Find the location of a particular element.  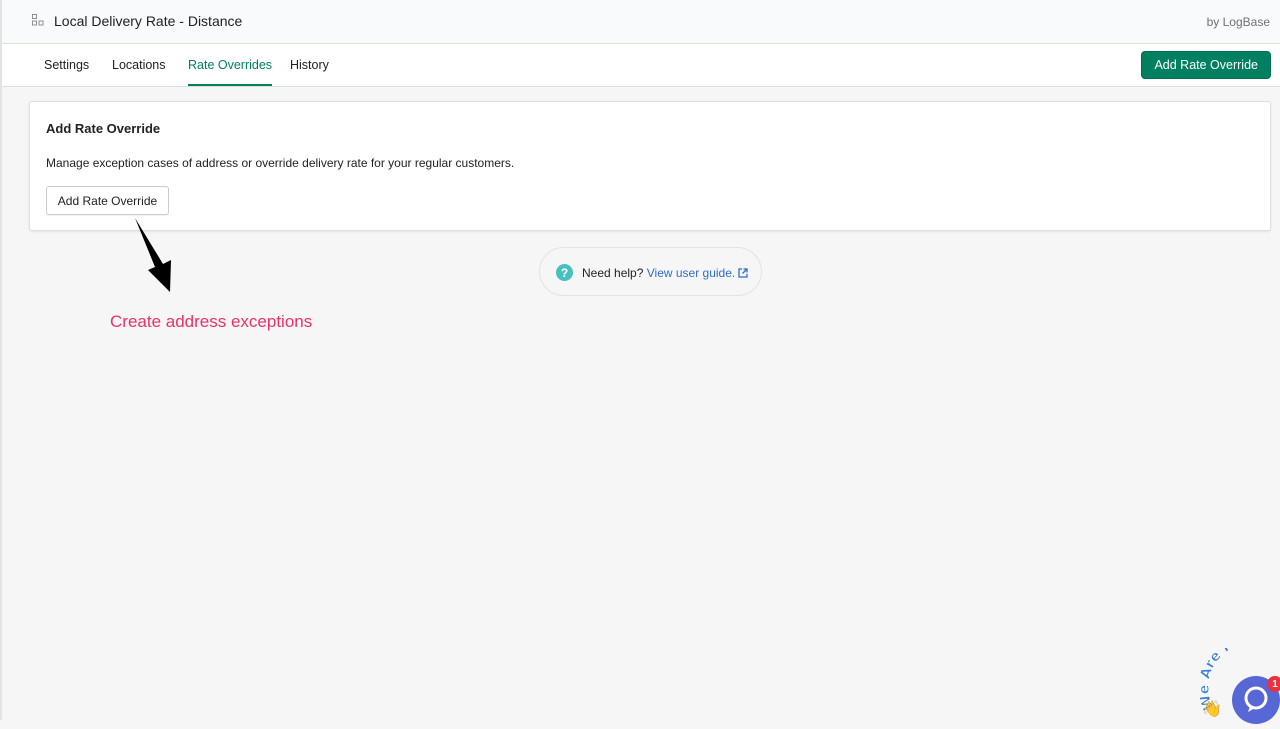

app-grid-icon is located at coordinates (38, 20).